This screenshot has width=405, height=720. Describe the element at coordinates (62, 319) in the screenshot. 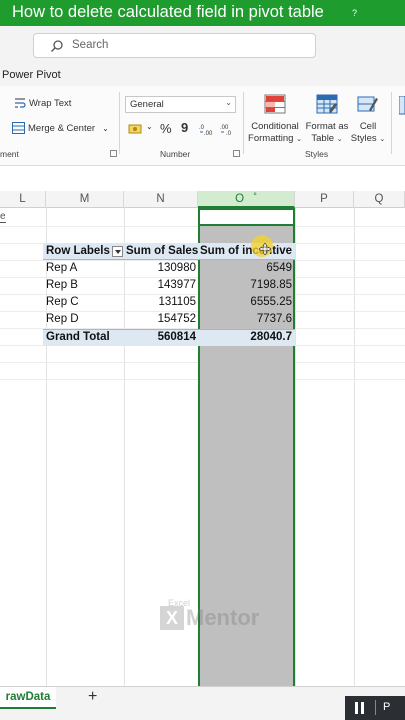

I see `pivot-row-label: Rep D` at that location.